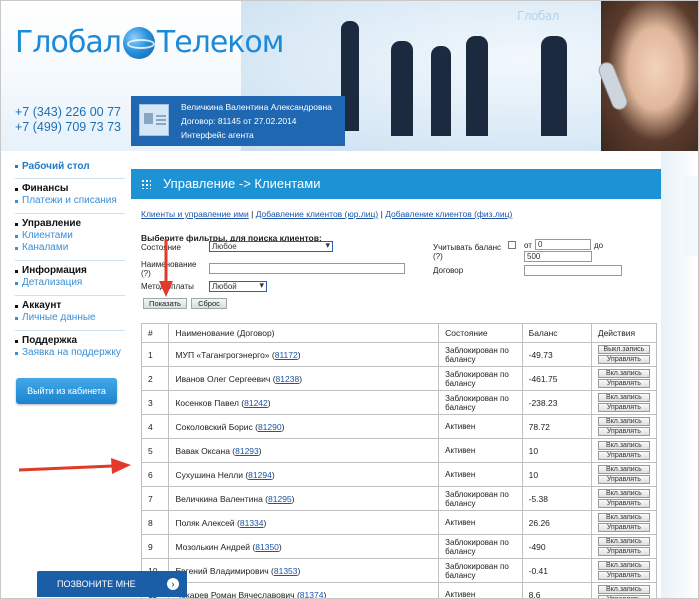 This screenshot has width=699, height=599. Describe the element at coordinates (304, 522) in the screenshot. I see `client-name-cell: Поляк Алексей (81334)` at that location.